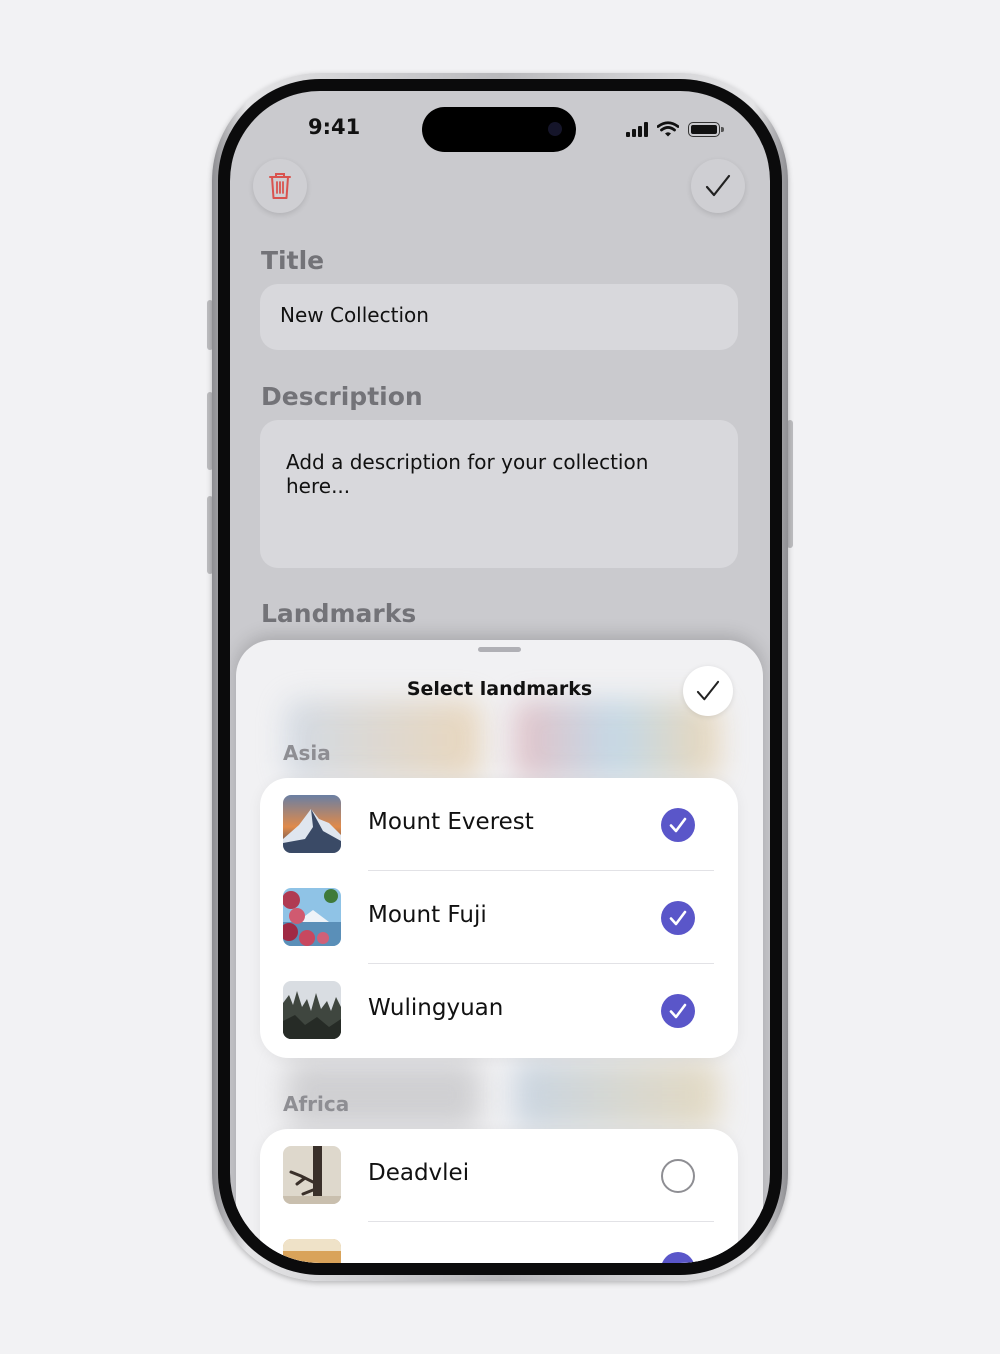  I want to click on done-button, so click(718, 186).